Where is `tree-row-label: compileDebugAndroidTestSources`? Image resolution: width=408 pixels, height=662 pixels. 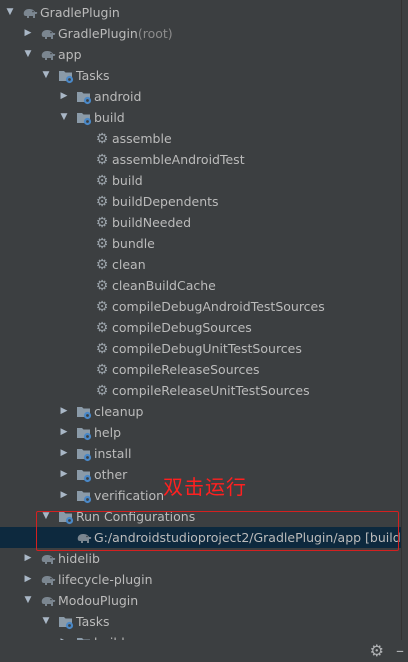 tree-row-label: compileDebugAndroidTestSources is located at coordinates (218, 306).